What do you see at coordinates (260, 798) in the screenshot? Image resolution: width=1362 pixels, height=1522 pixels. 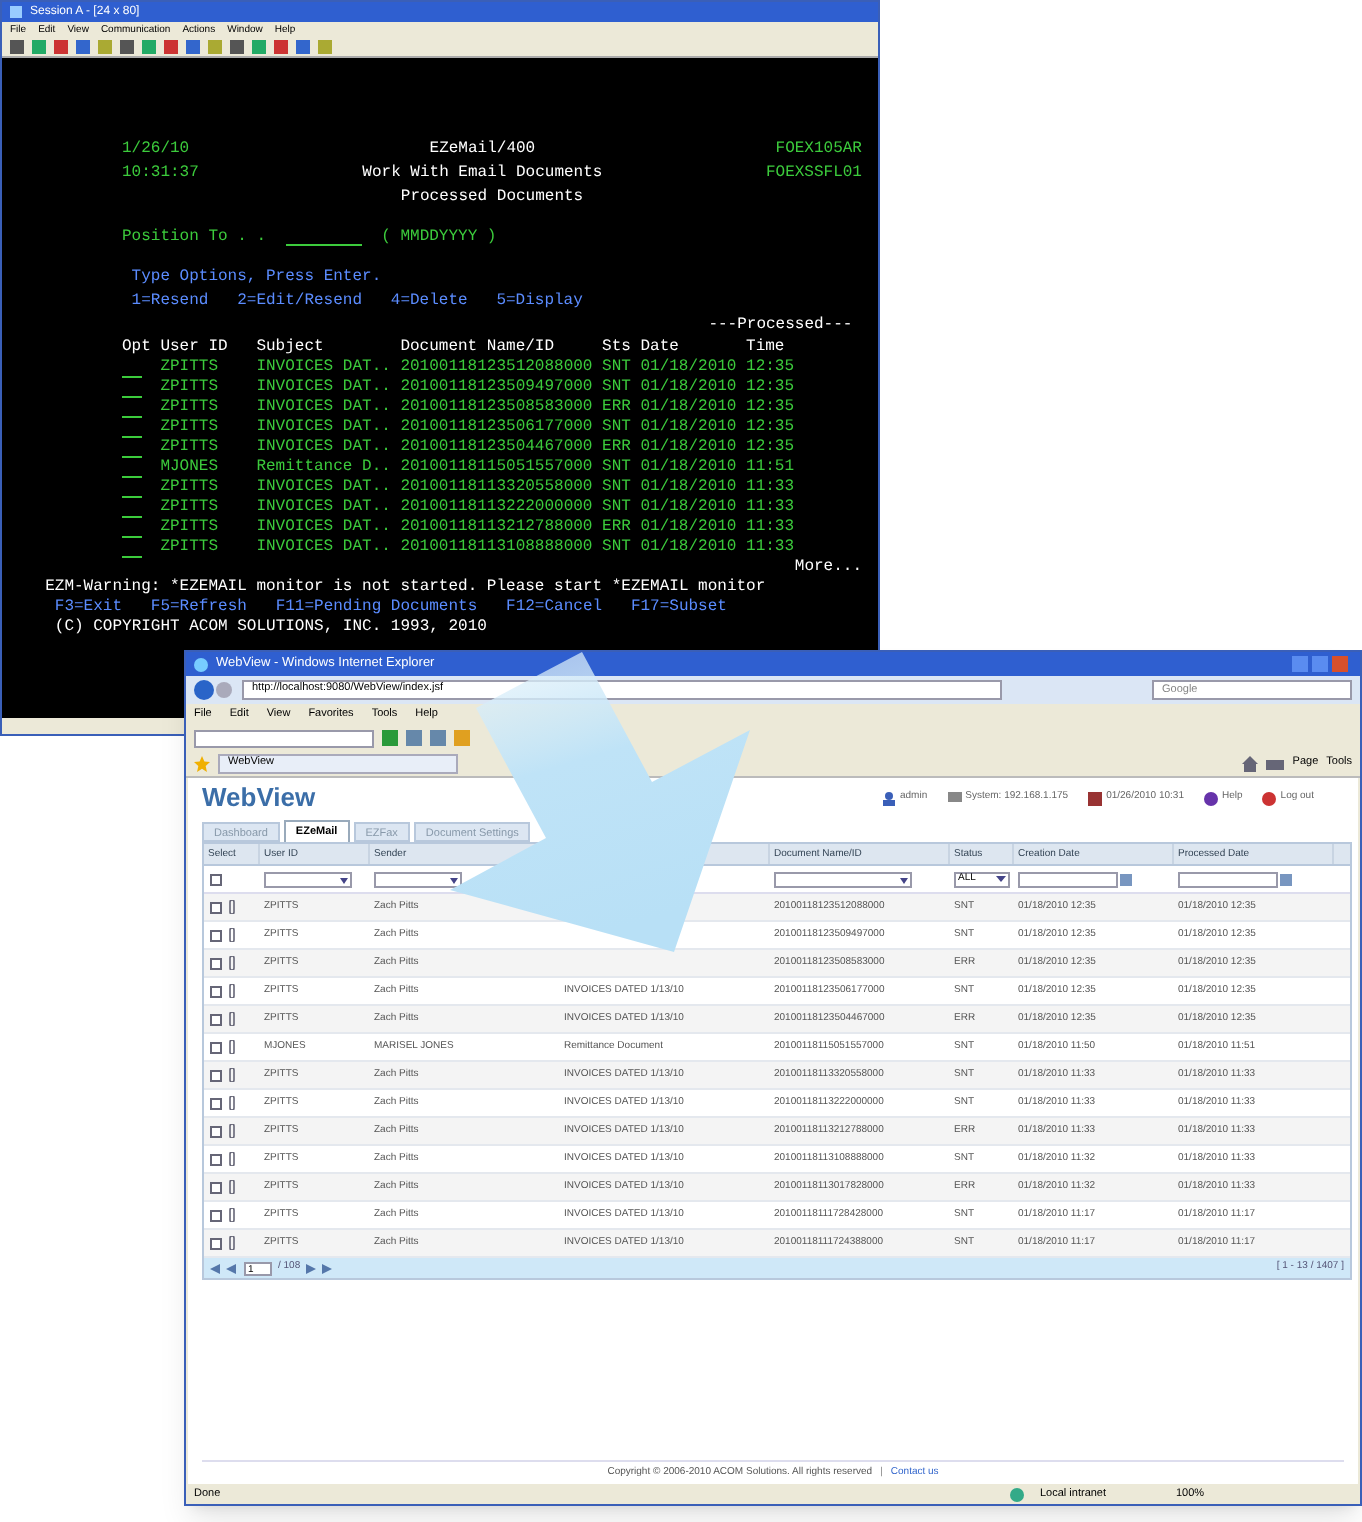 I see `app-logo: WebView` at bounding box center [260, 798].